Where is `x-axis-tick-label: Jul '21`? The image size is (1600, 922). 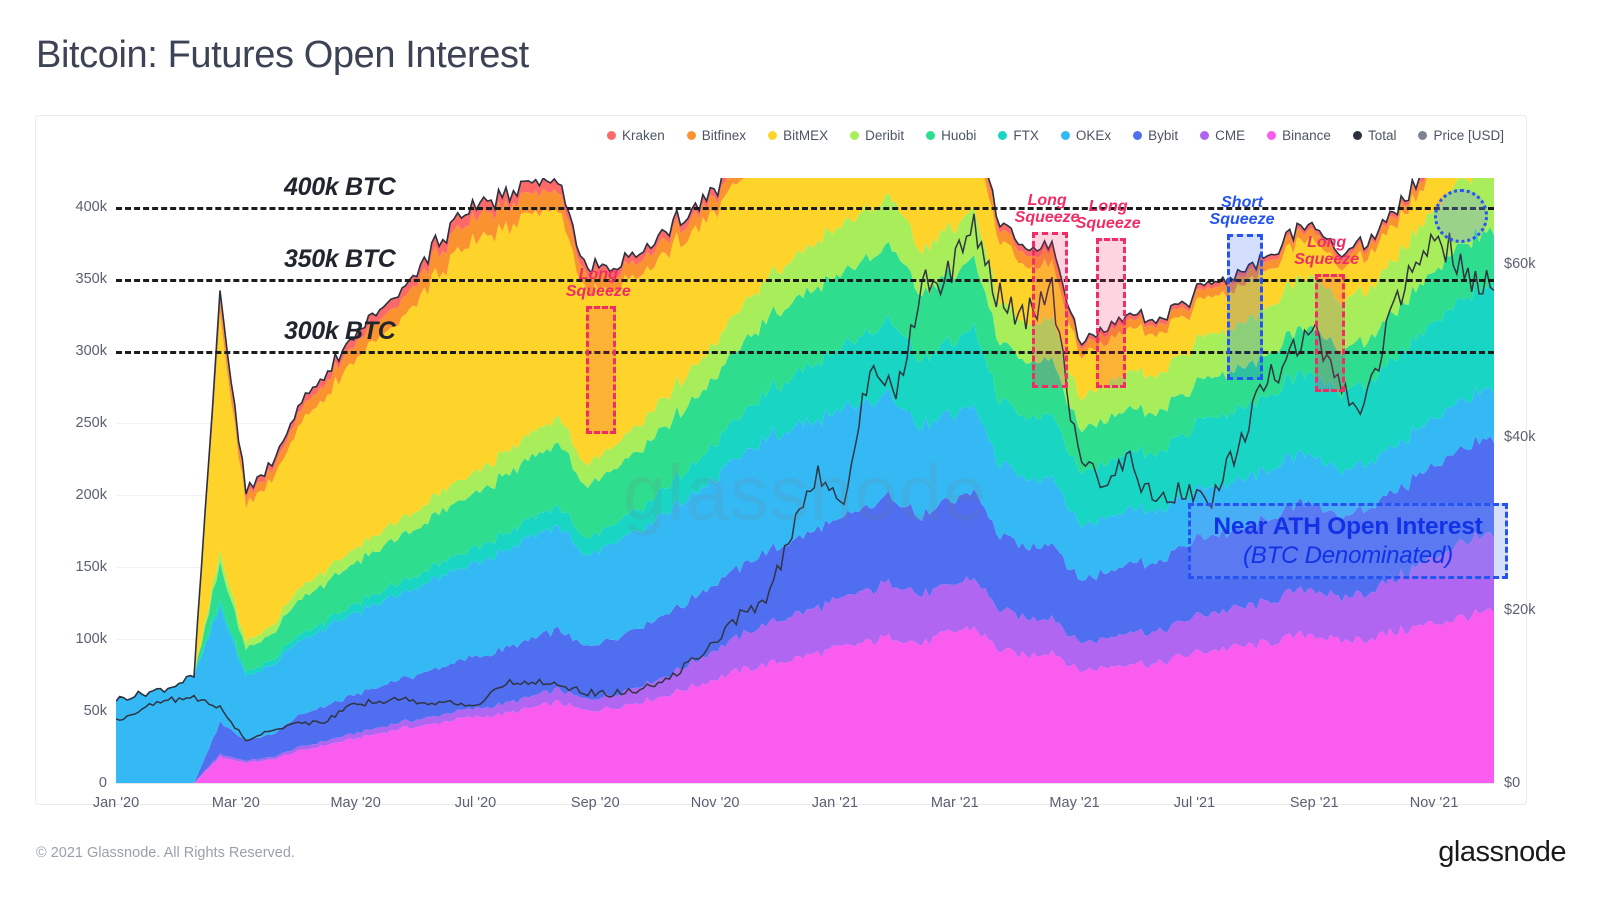 x-axis-tick-label: Jul '21 is located at coordinates (1194, 803).